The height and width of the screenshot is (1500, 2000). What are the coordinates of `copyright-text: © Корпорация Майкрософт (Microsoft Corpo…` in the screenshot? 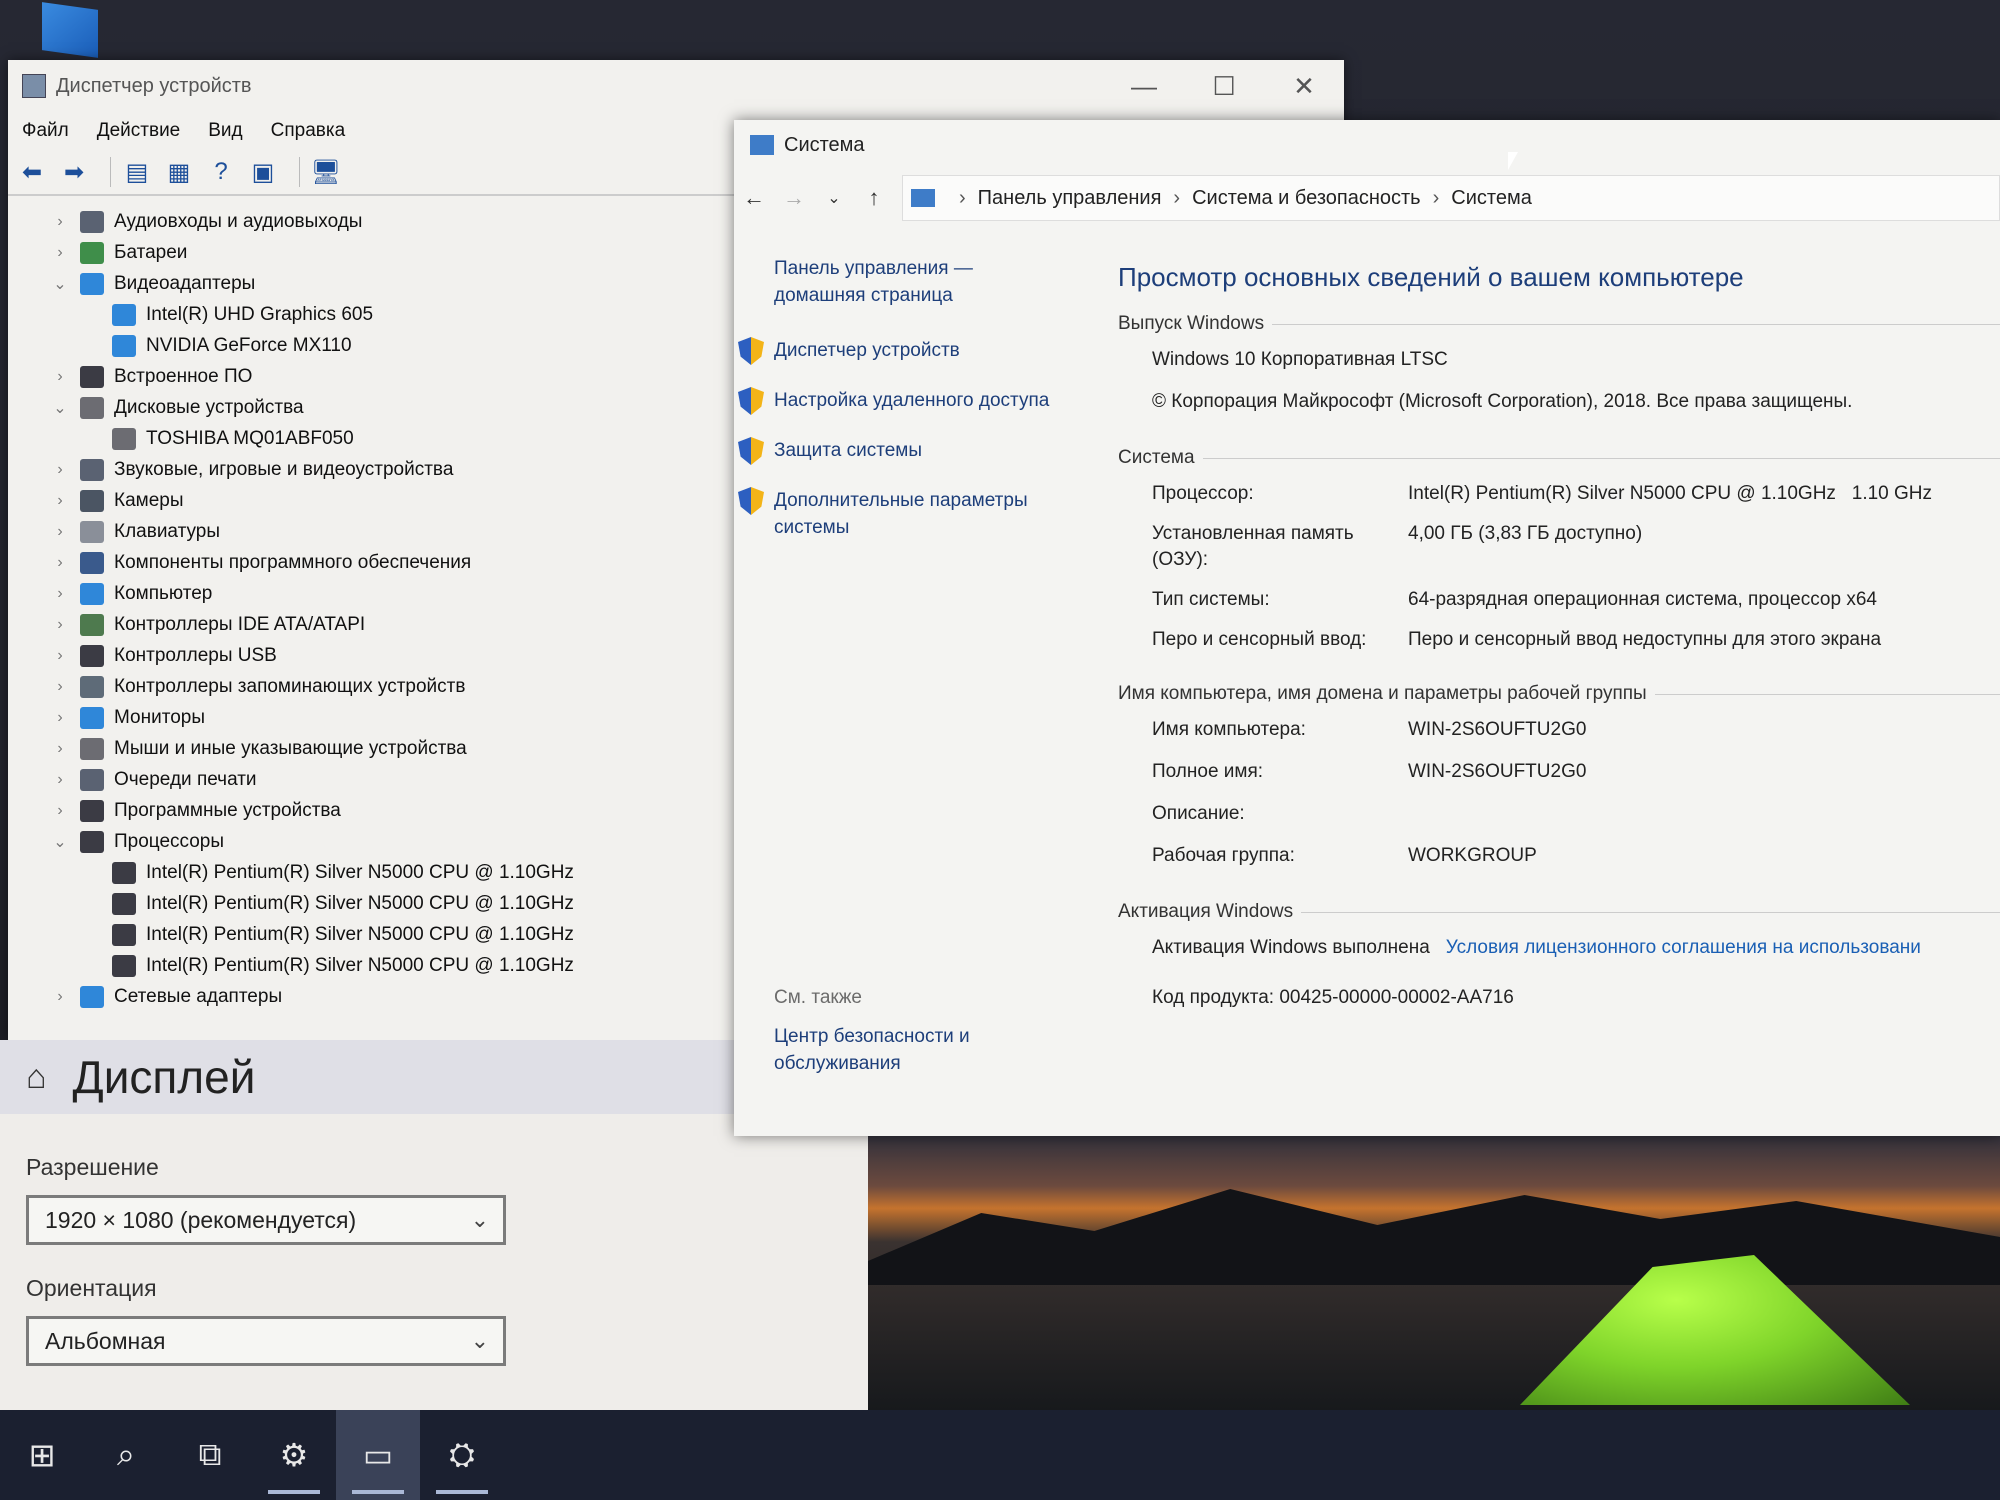 It's located at (1502, 401).